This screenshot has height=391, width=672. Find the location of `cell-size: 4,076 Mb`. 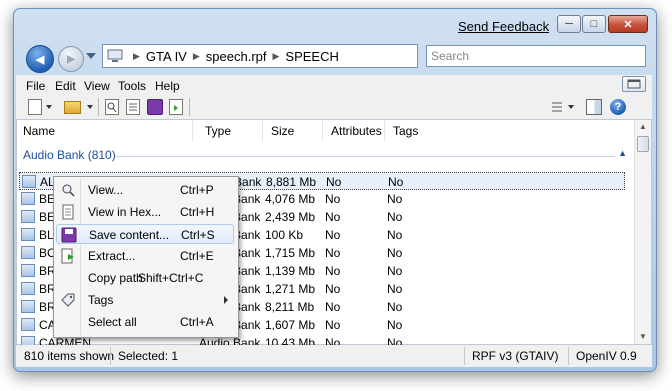

cell-size: 4,076 Mb is located at coordinates (290, 199).